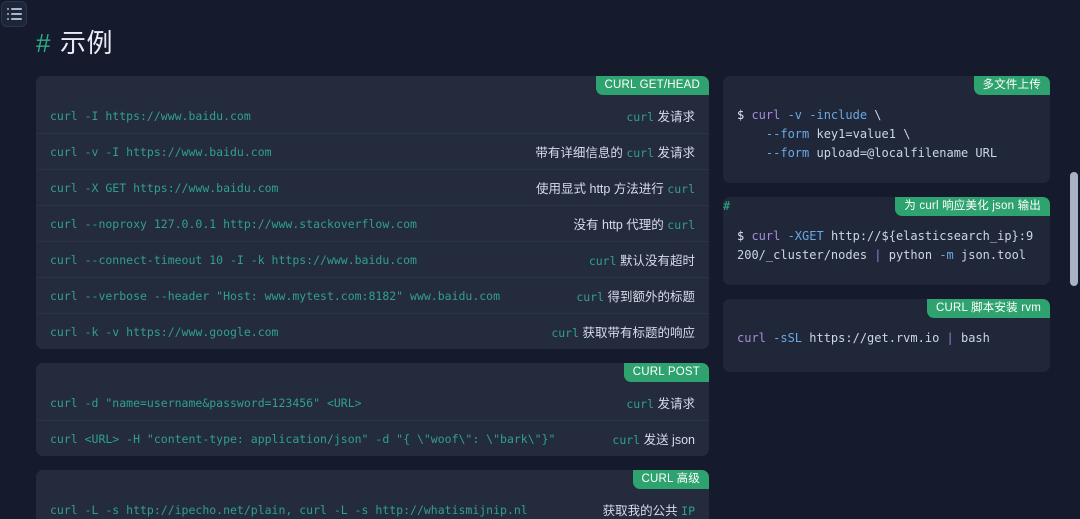  Describe the element at coordinates (635, 297) in the screenshot. I see `command-description: curl 得到额外的标题` at that location.